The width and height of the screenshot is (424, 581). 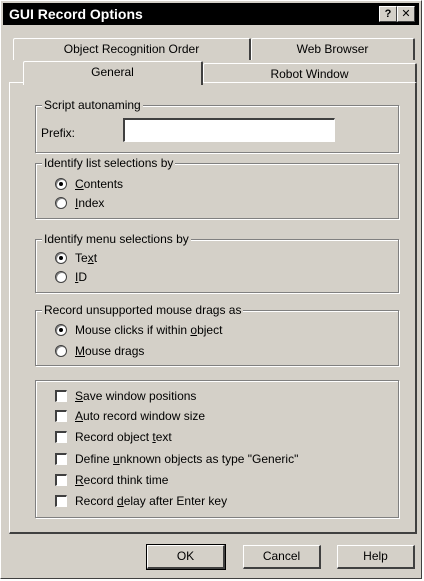 I want to click on tab-web-browser: Web Browser, so click(x=333, y=49).